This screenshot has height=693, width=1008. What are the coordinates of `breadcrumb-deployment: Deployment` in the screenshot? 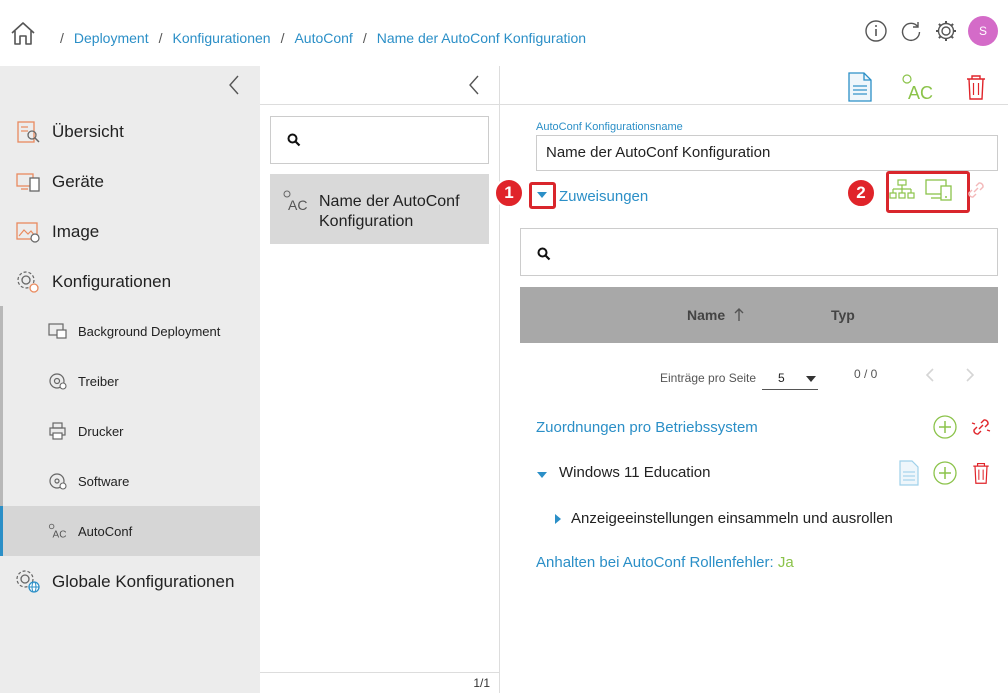 It's located at (111, 38).